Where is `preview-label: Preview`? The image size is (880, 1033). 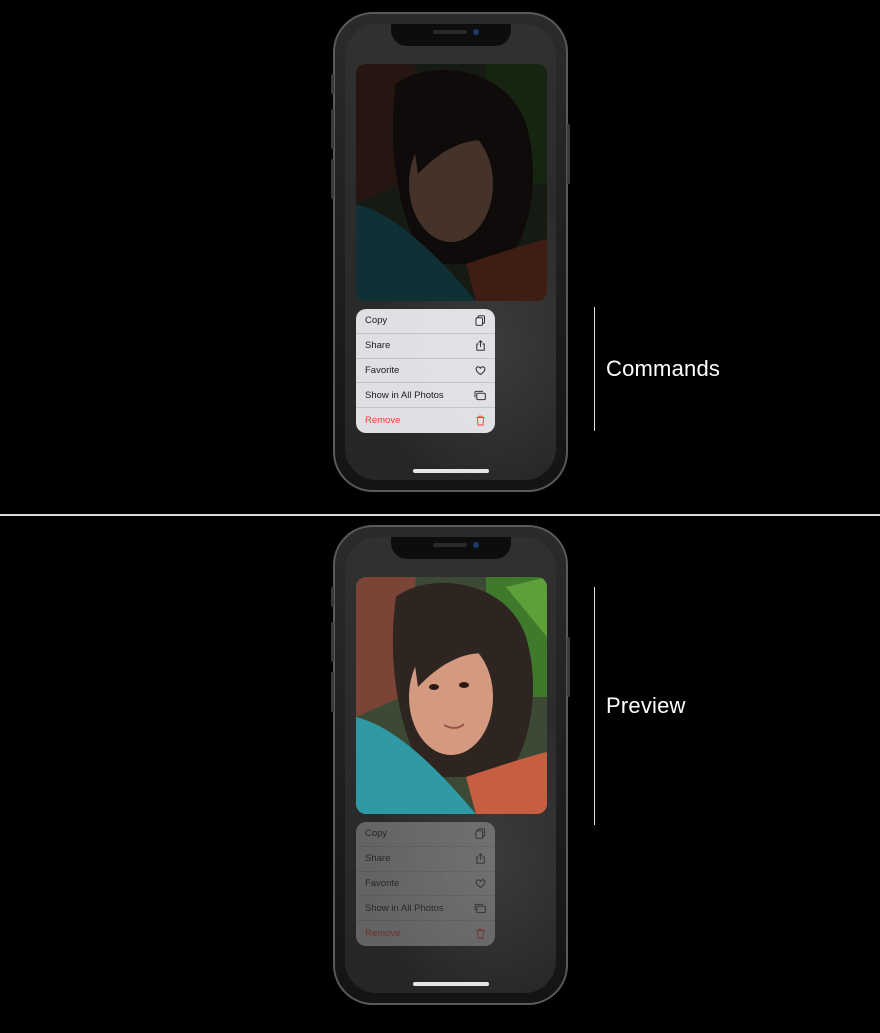
preview-label: Preview is located at coordinates (646, 705).